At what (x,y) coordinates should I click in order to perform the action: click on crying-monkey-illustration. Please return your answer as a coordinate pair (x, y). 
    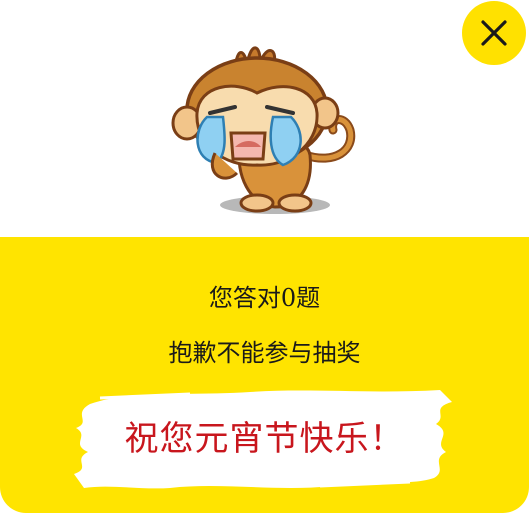
    Looking at the image, I should click on (263, 130).